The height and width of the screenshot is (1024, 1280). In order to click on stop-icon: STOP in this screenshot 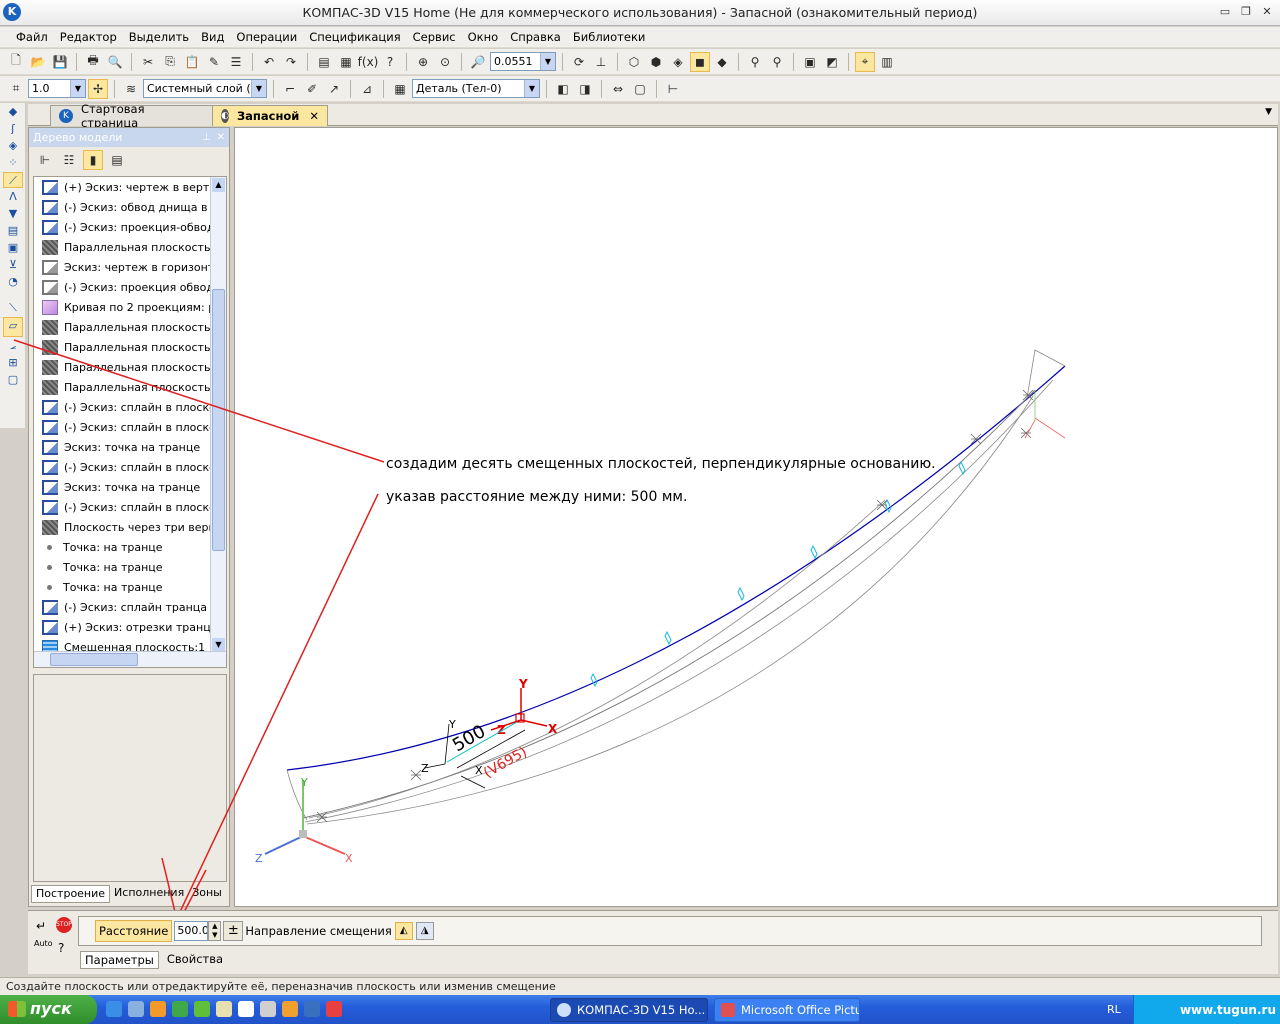, I will do `click(64, 925)`.